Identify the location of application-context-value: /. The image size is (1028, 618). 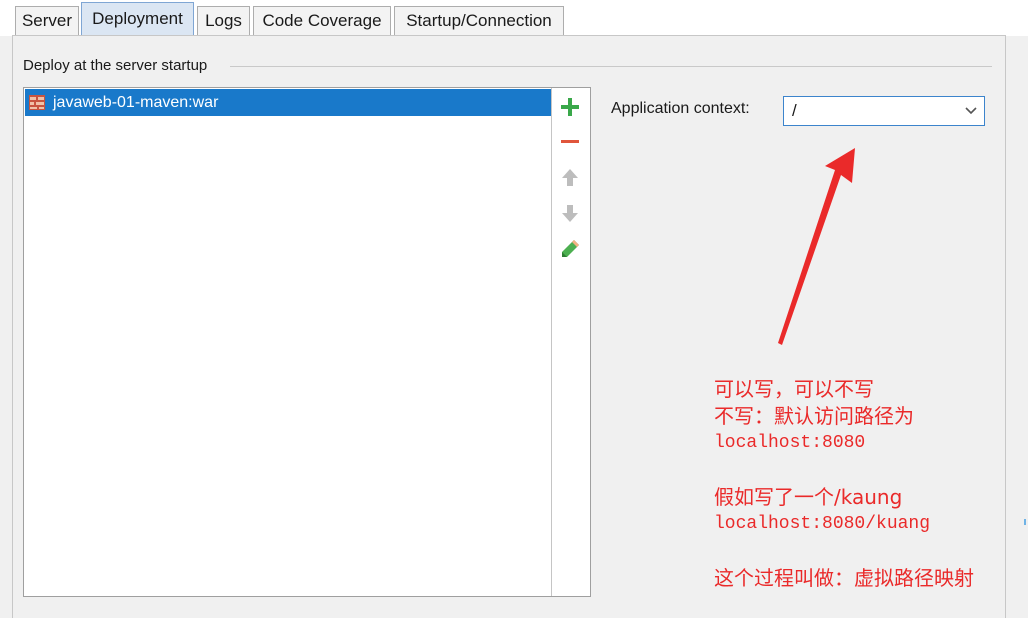
(794, 110).